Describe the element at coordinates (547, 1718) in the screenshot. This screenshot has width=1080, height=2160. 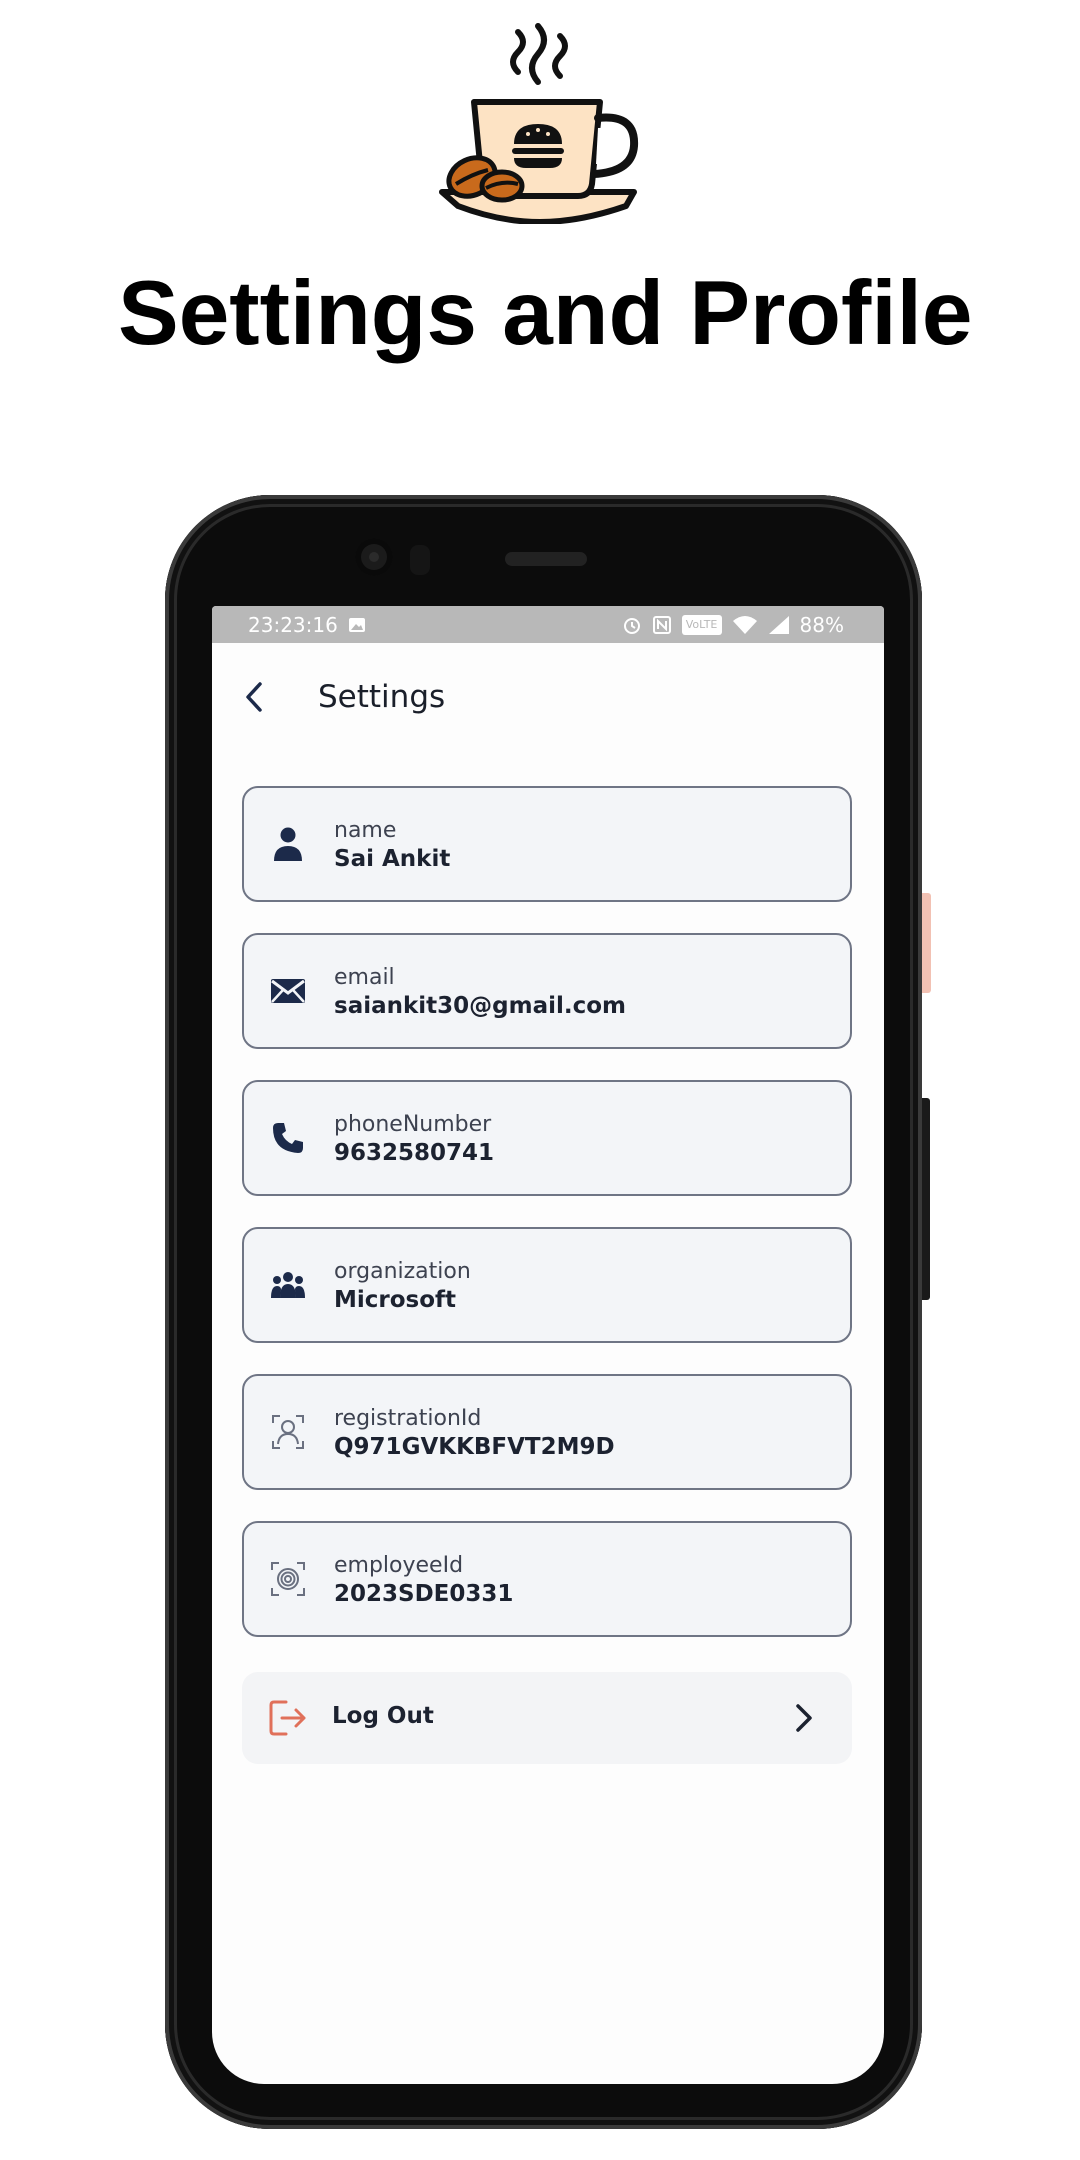
I see `logout-button: Log Out` at that location.